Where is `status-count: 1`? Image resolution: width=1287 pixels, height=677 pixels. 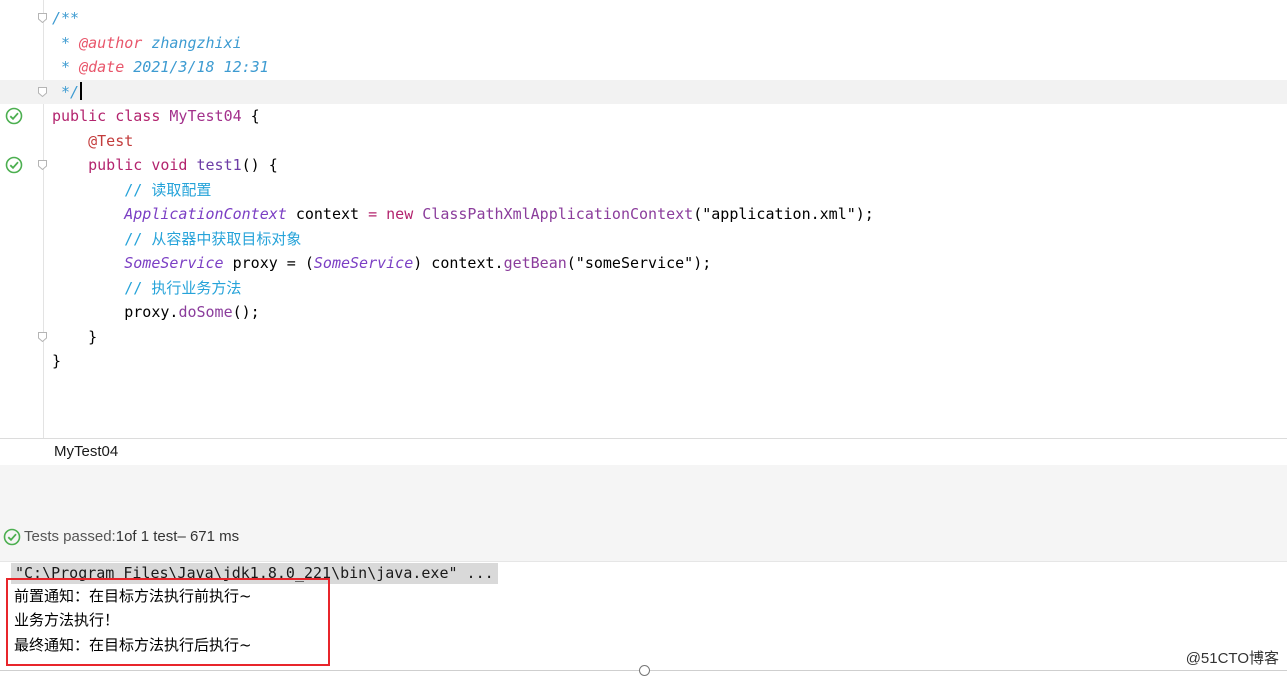 status-count: 1 is located at coordinates (120, 536).